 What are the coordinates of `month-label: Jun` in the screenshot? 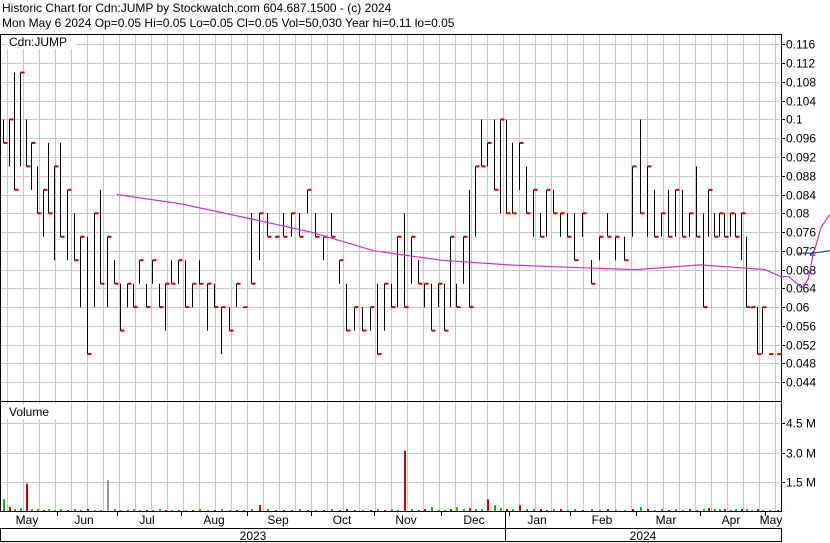 It's located at (83, 520).